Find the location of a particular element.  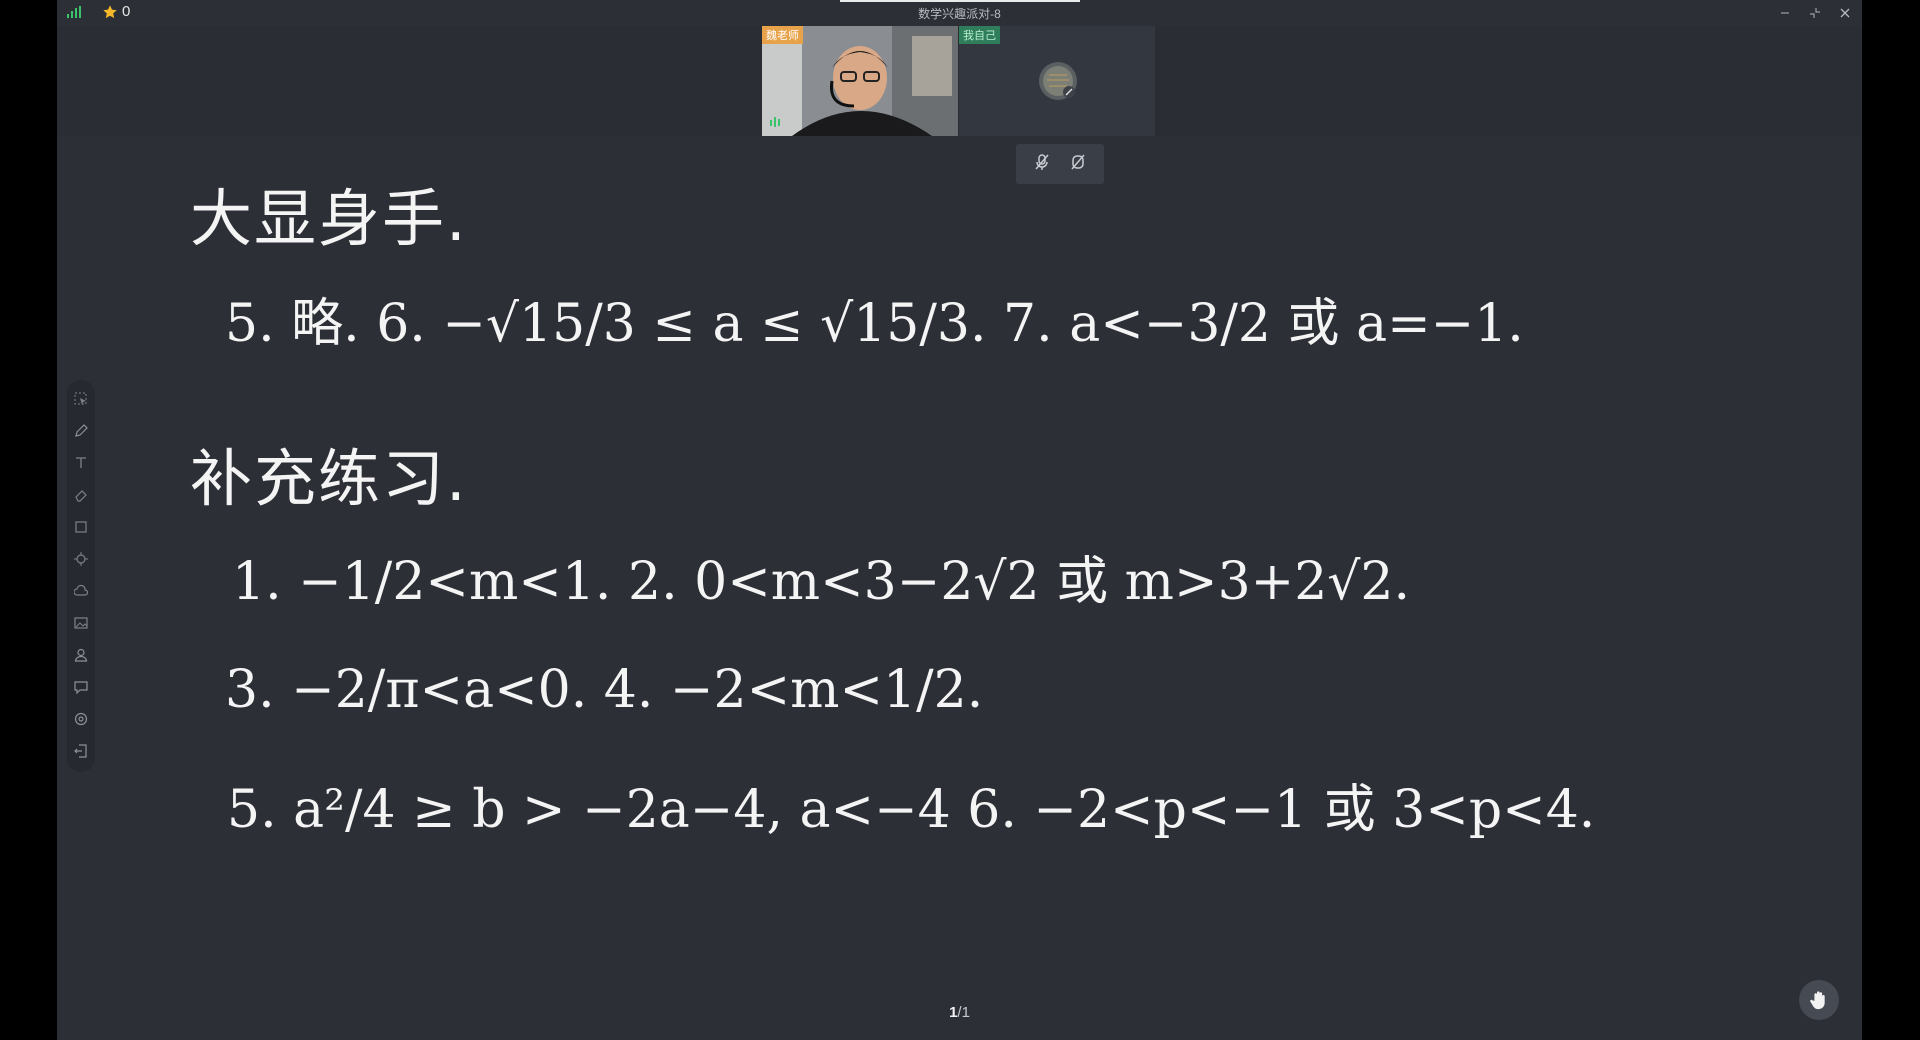

raise-hand-button is located at coordinates (1819, 1000).